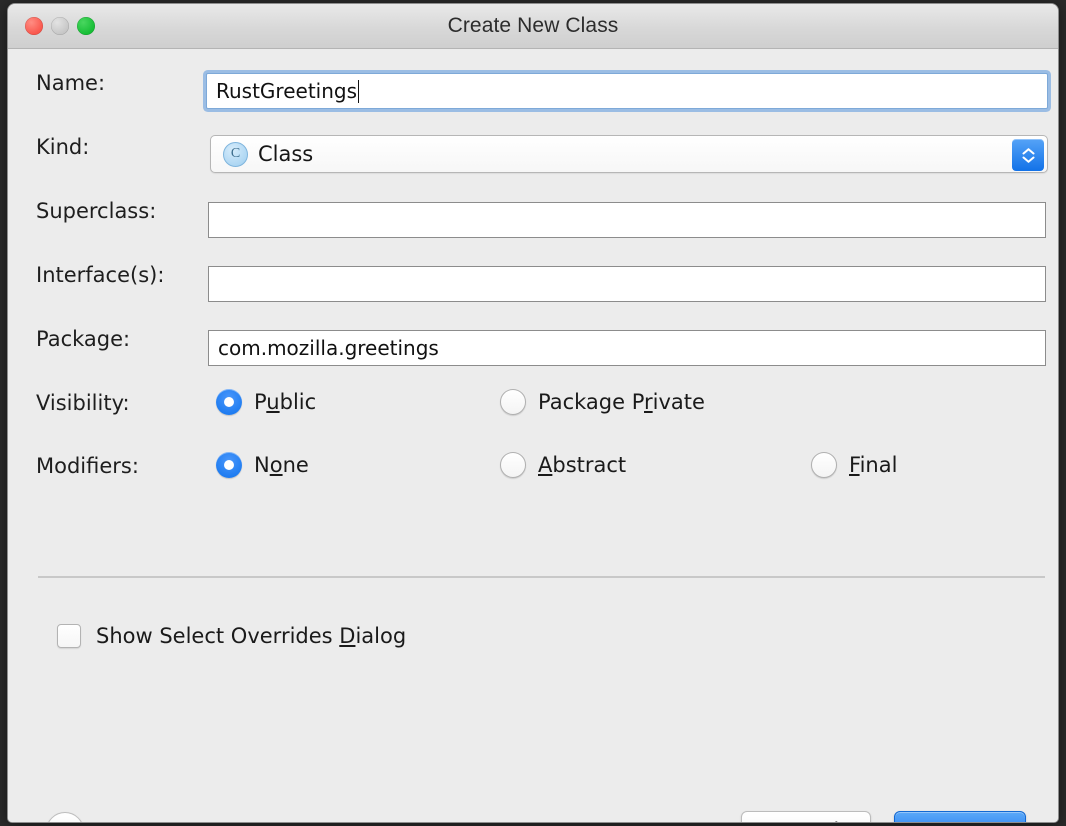 This screenshot has height=826, width=1066. Describe the element at coordinates (824, 465) in the screenshot. I see `radio-final` at that location.